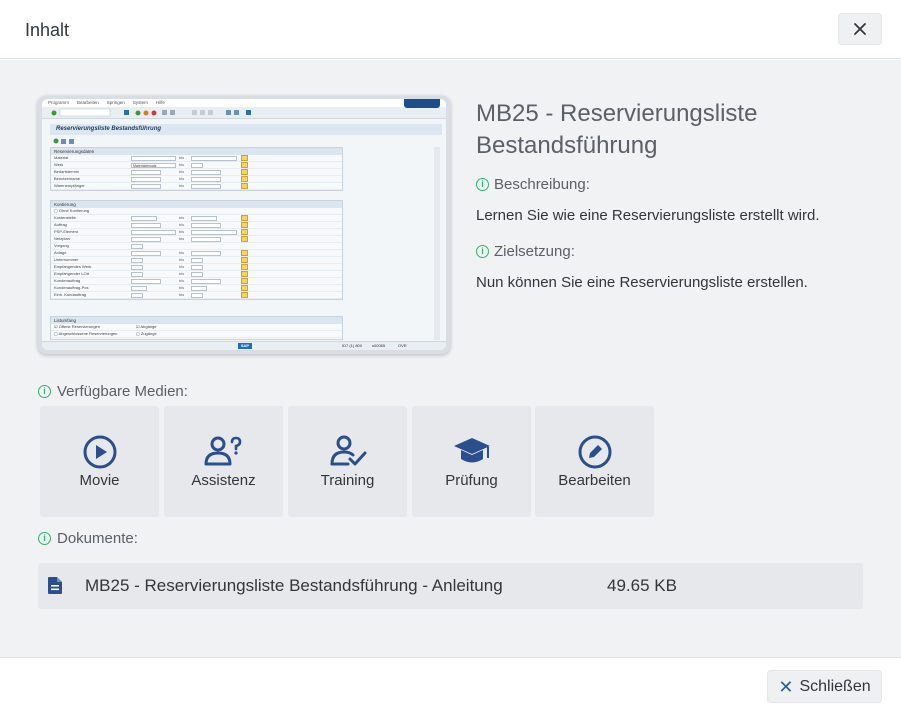 Image resolution: width=901 pixels, height=715 pixels. Describe the element at coordinates (222, 451) in the screenshot. I see `user-question-icon` at that location.